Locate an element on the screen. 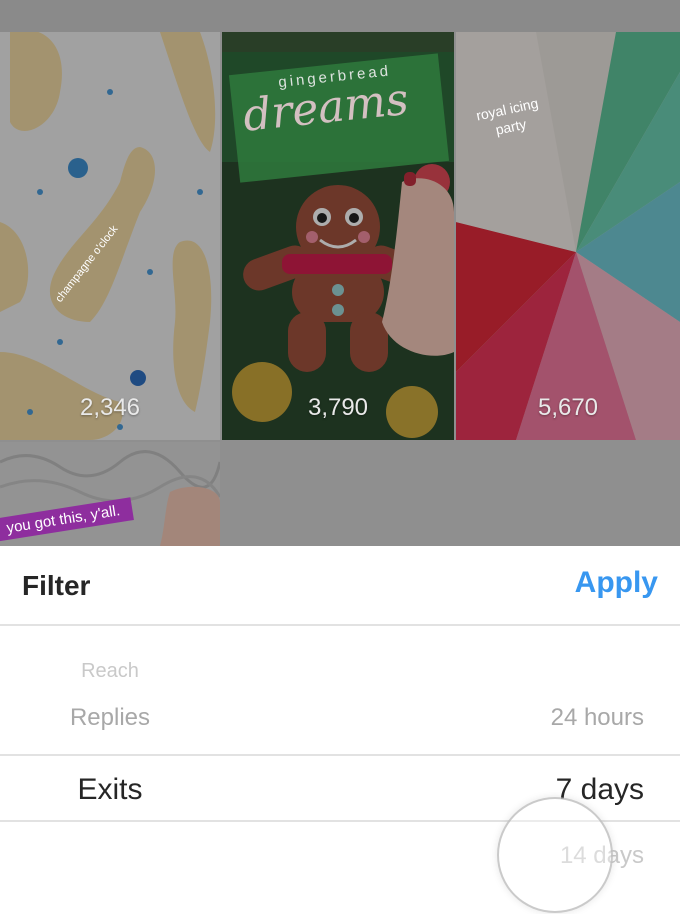 The width and height of the screenshot is (680, 914). story-view-count: 5,670 is located at coordinates (568, 407).